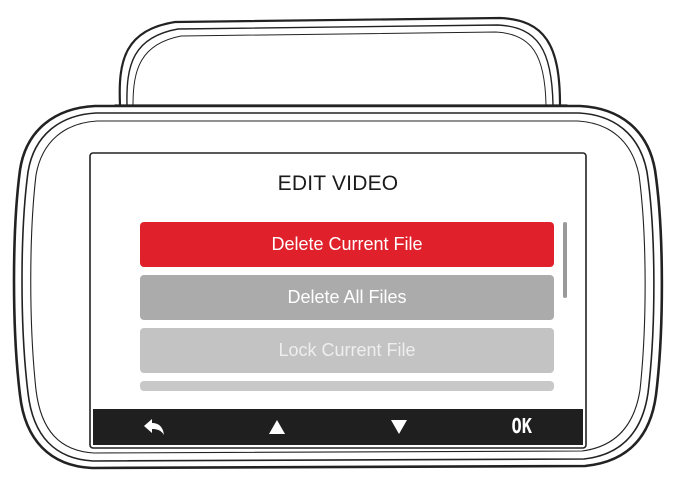  I want to click on down-arrow-icon, so click(399, 427).